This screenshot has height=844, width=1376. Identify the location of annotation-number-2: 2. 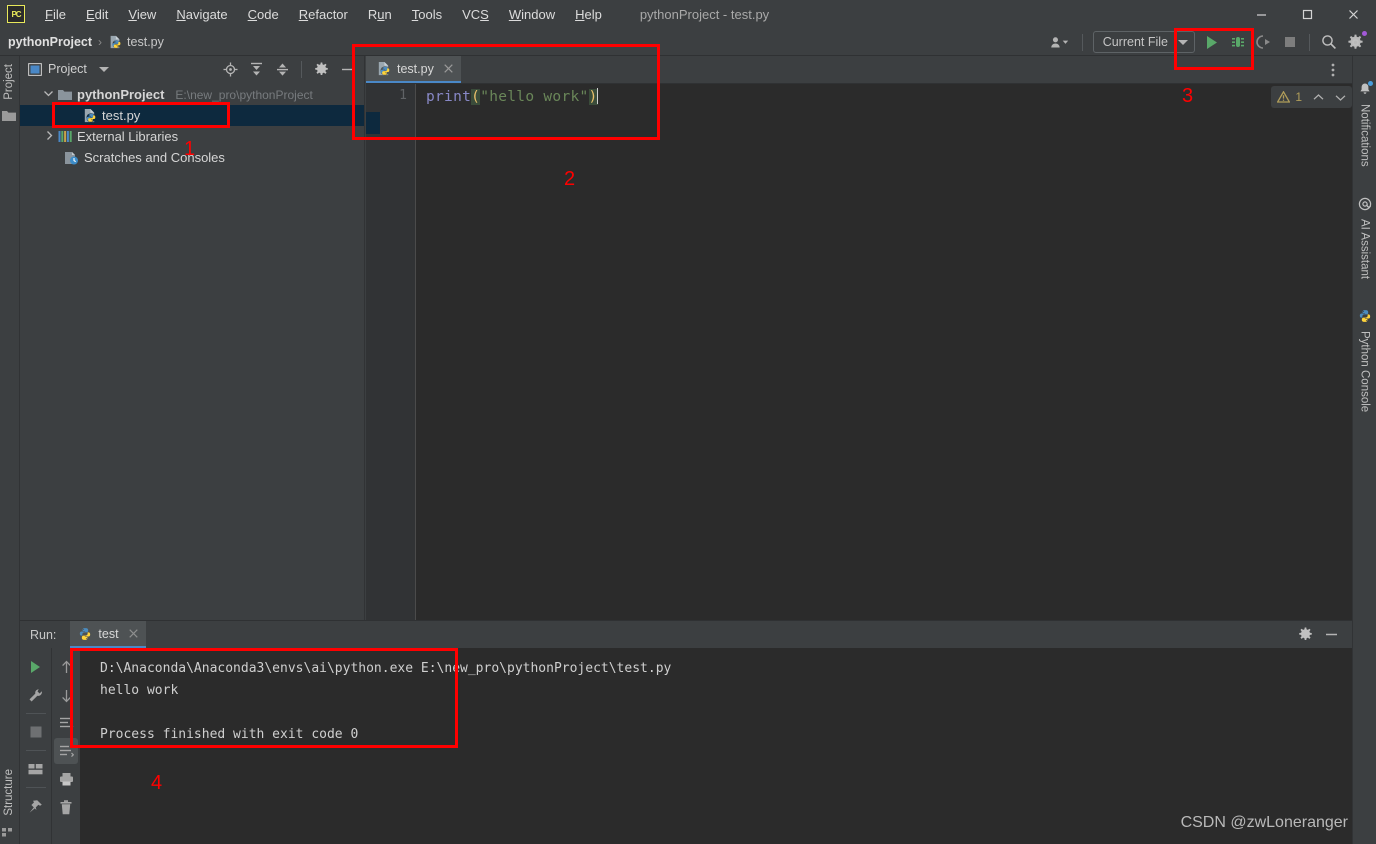
(570, 179).